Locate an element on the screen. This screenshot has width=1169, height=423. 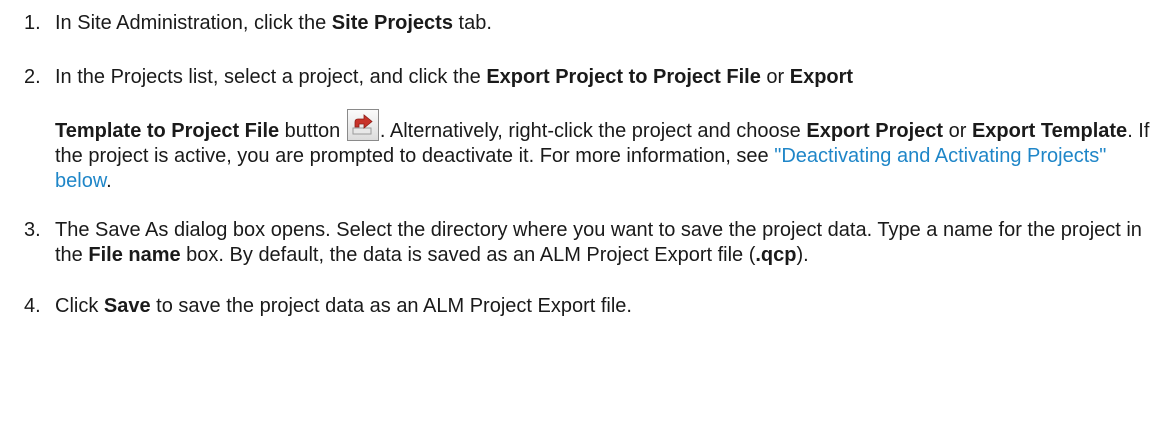
text-run: ). is located at coordinates (802, 255).